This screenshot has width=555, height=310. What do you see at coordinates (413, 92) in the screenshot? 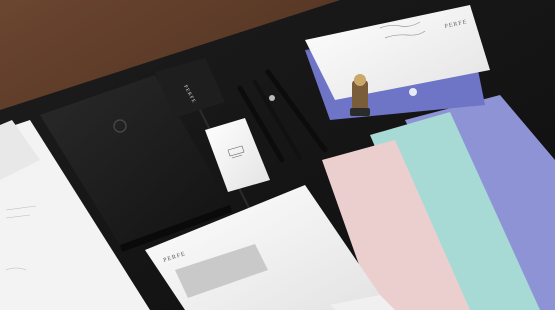
I see `envelope-seal` at bounding box center [413, 92].